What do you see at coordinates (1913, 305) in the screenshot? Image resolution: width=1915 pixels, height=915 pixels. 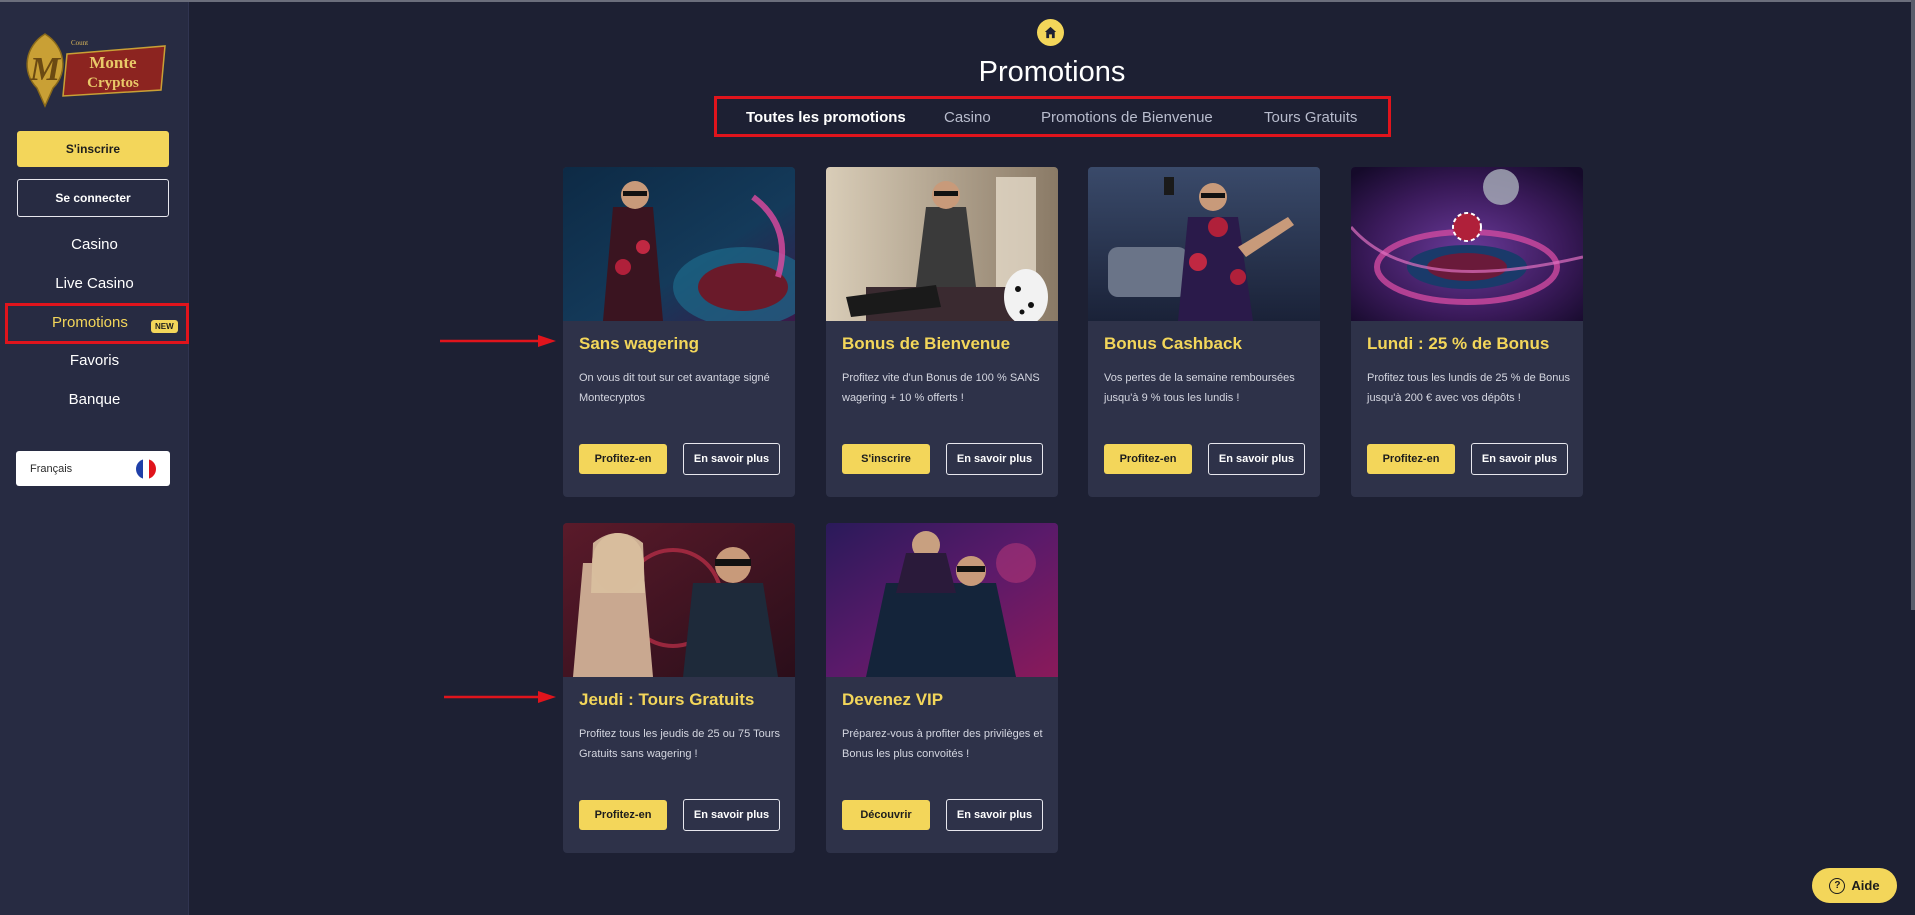 I see `scrollbar` at bounding box center [1913, 305].